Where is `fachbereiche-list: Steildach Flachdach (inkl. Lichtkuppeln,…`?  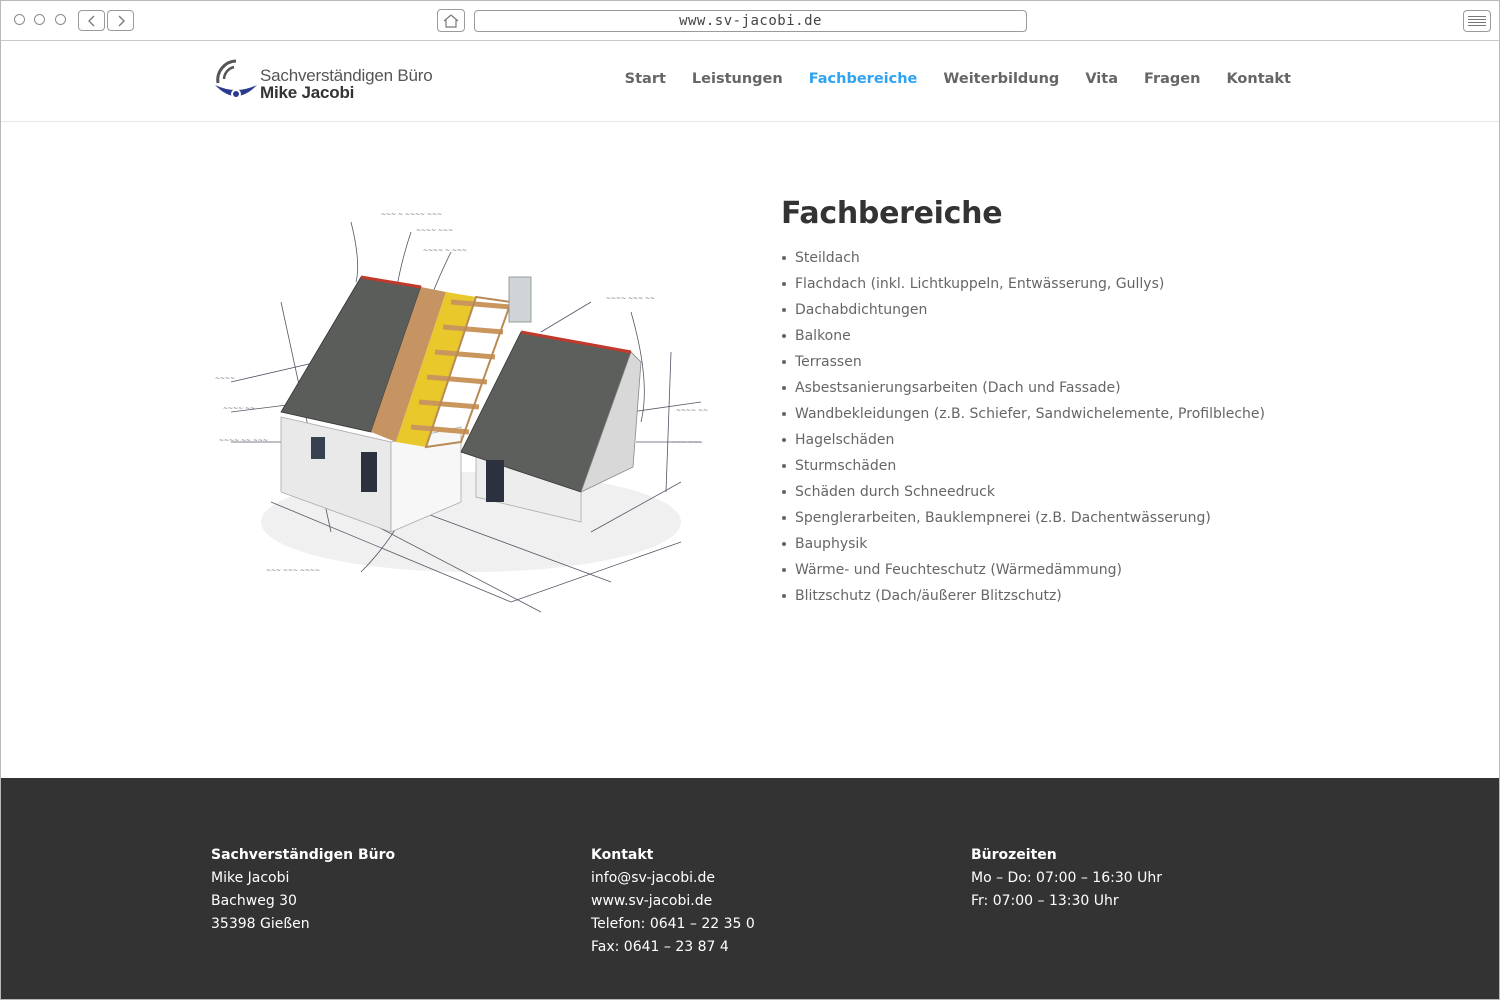
fachbereiche-list: Steildach Flachdach (inkl. Lichtkuppeln,… is located at coordinates (1041, 427).